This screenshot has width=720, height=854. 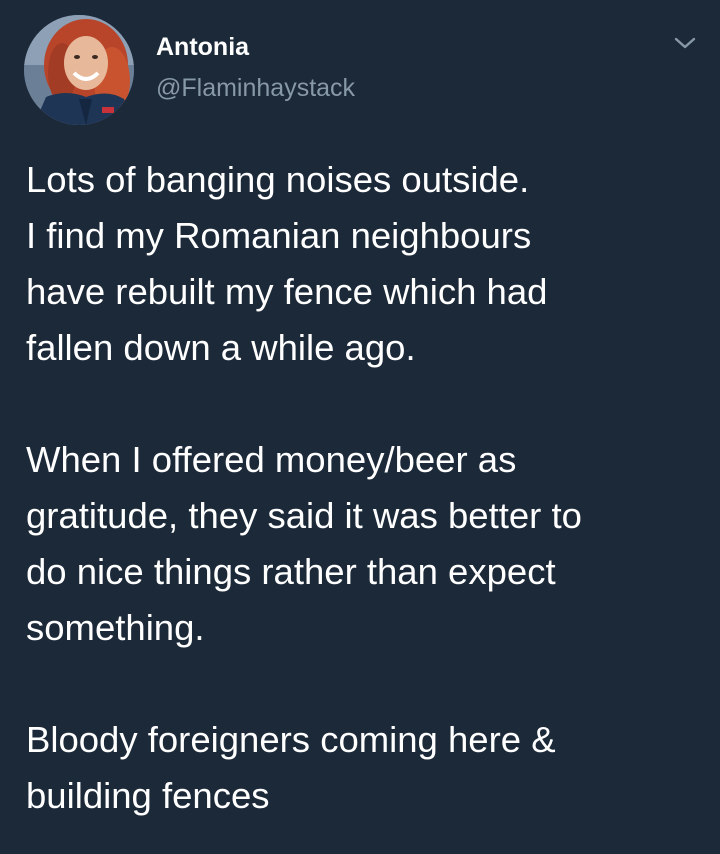 I want to click on avatar, so click(x=79, y=70).